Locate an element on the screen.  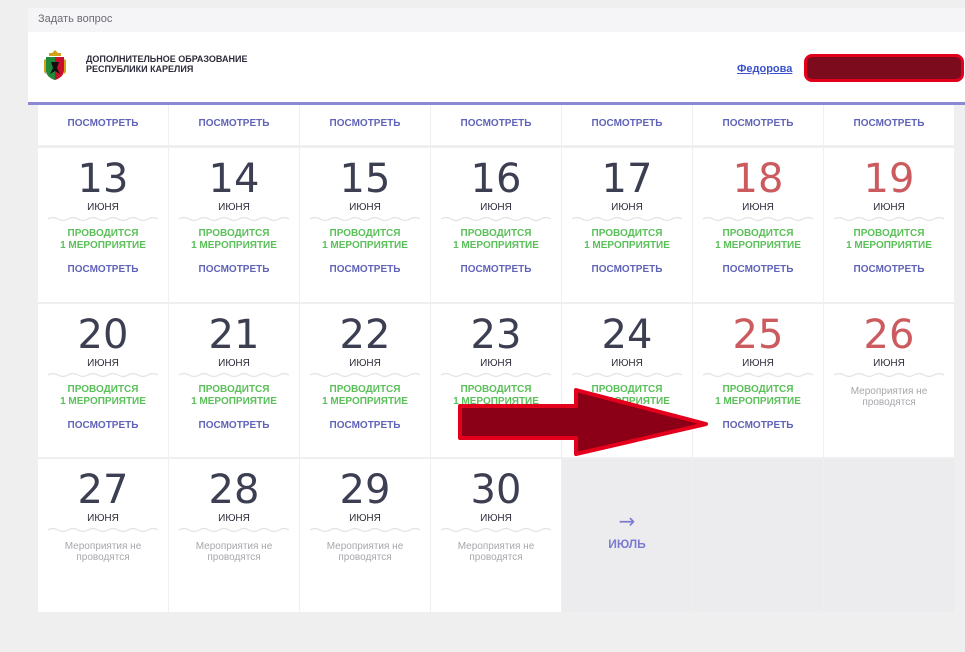
calendar-day-cell: 16 ИЮНЯ ПРОВОДИТСЯ 1 МЕРОПРИЯТИЕ ПОСМОТРЕТЬ is located at coordinates (496, 225).